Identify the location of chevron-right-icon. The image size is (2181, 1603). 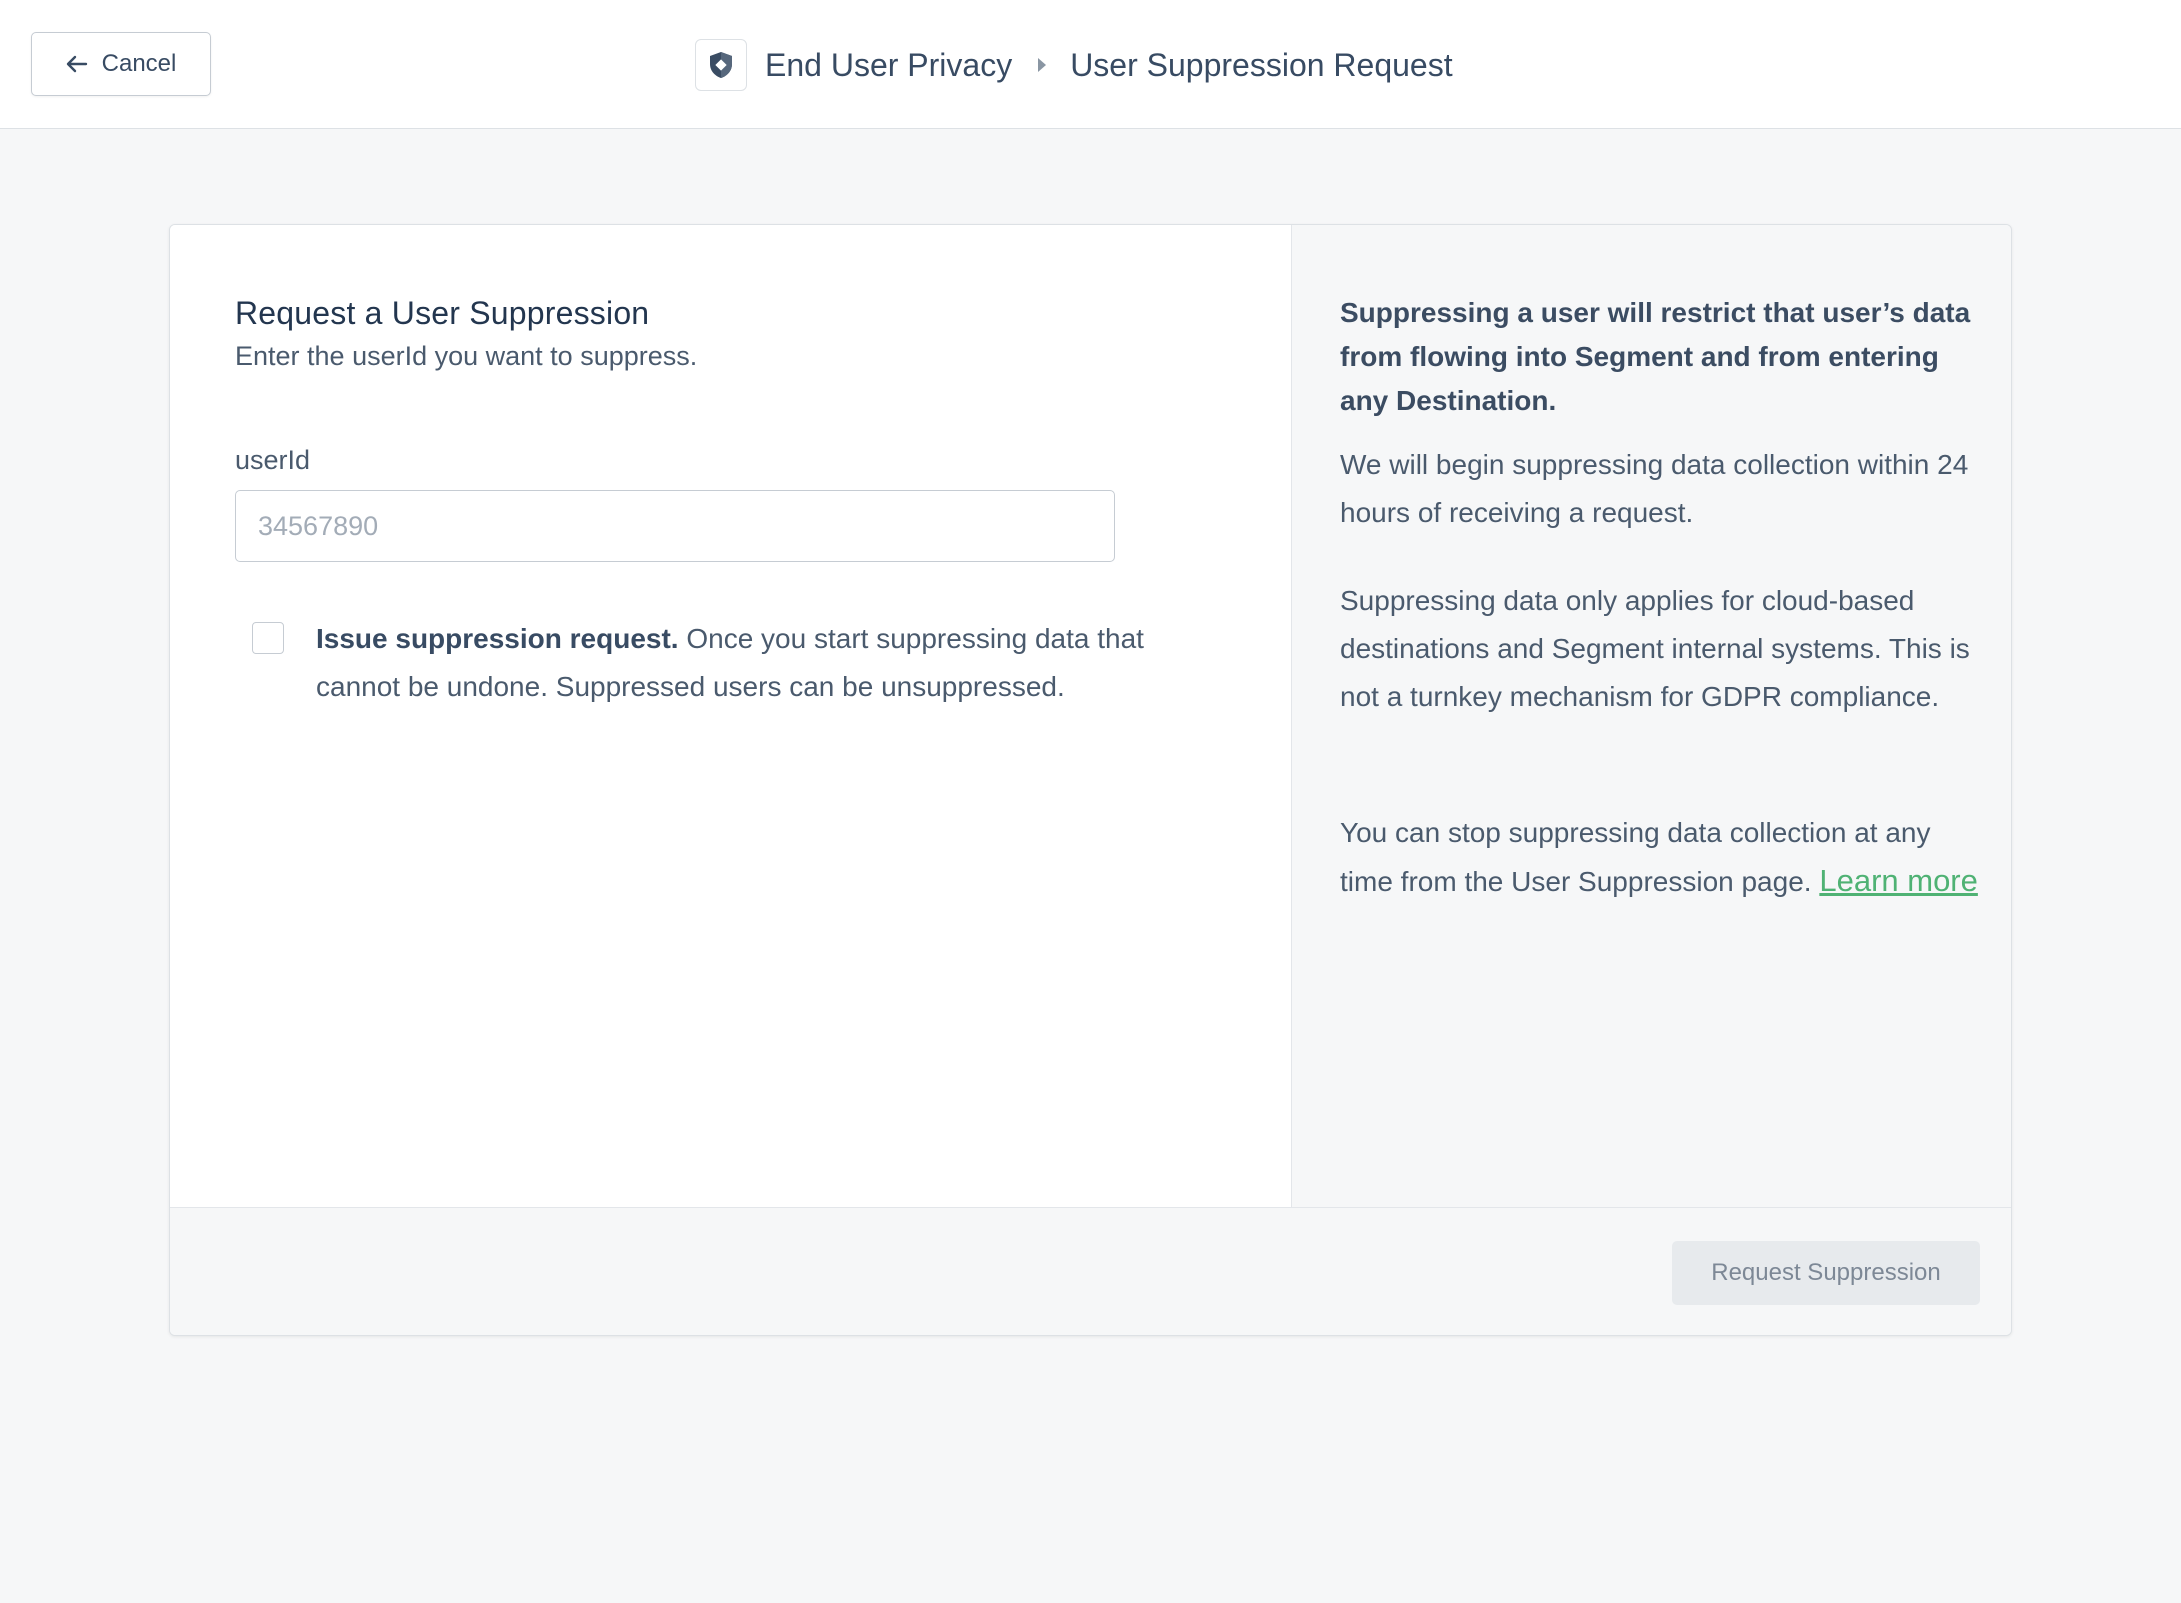
(1042, 65).